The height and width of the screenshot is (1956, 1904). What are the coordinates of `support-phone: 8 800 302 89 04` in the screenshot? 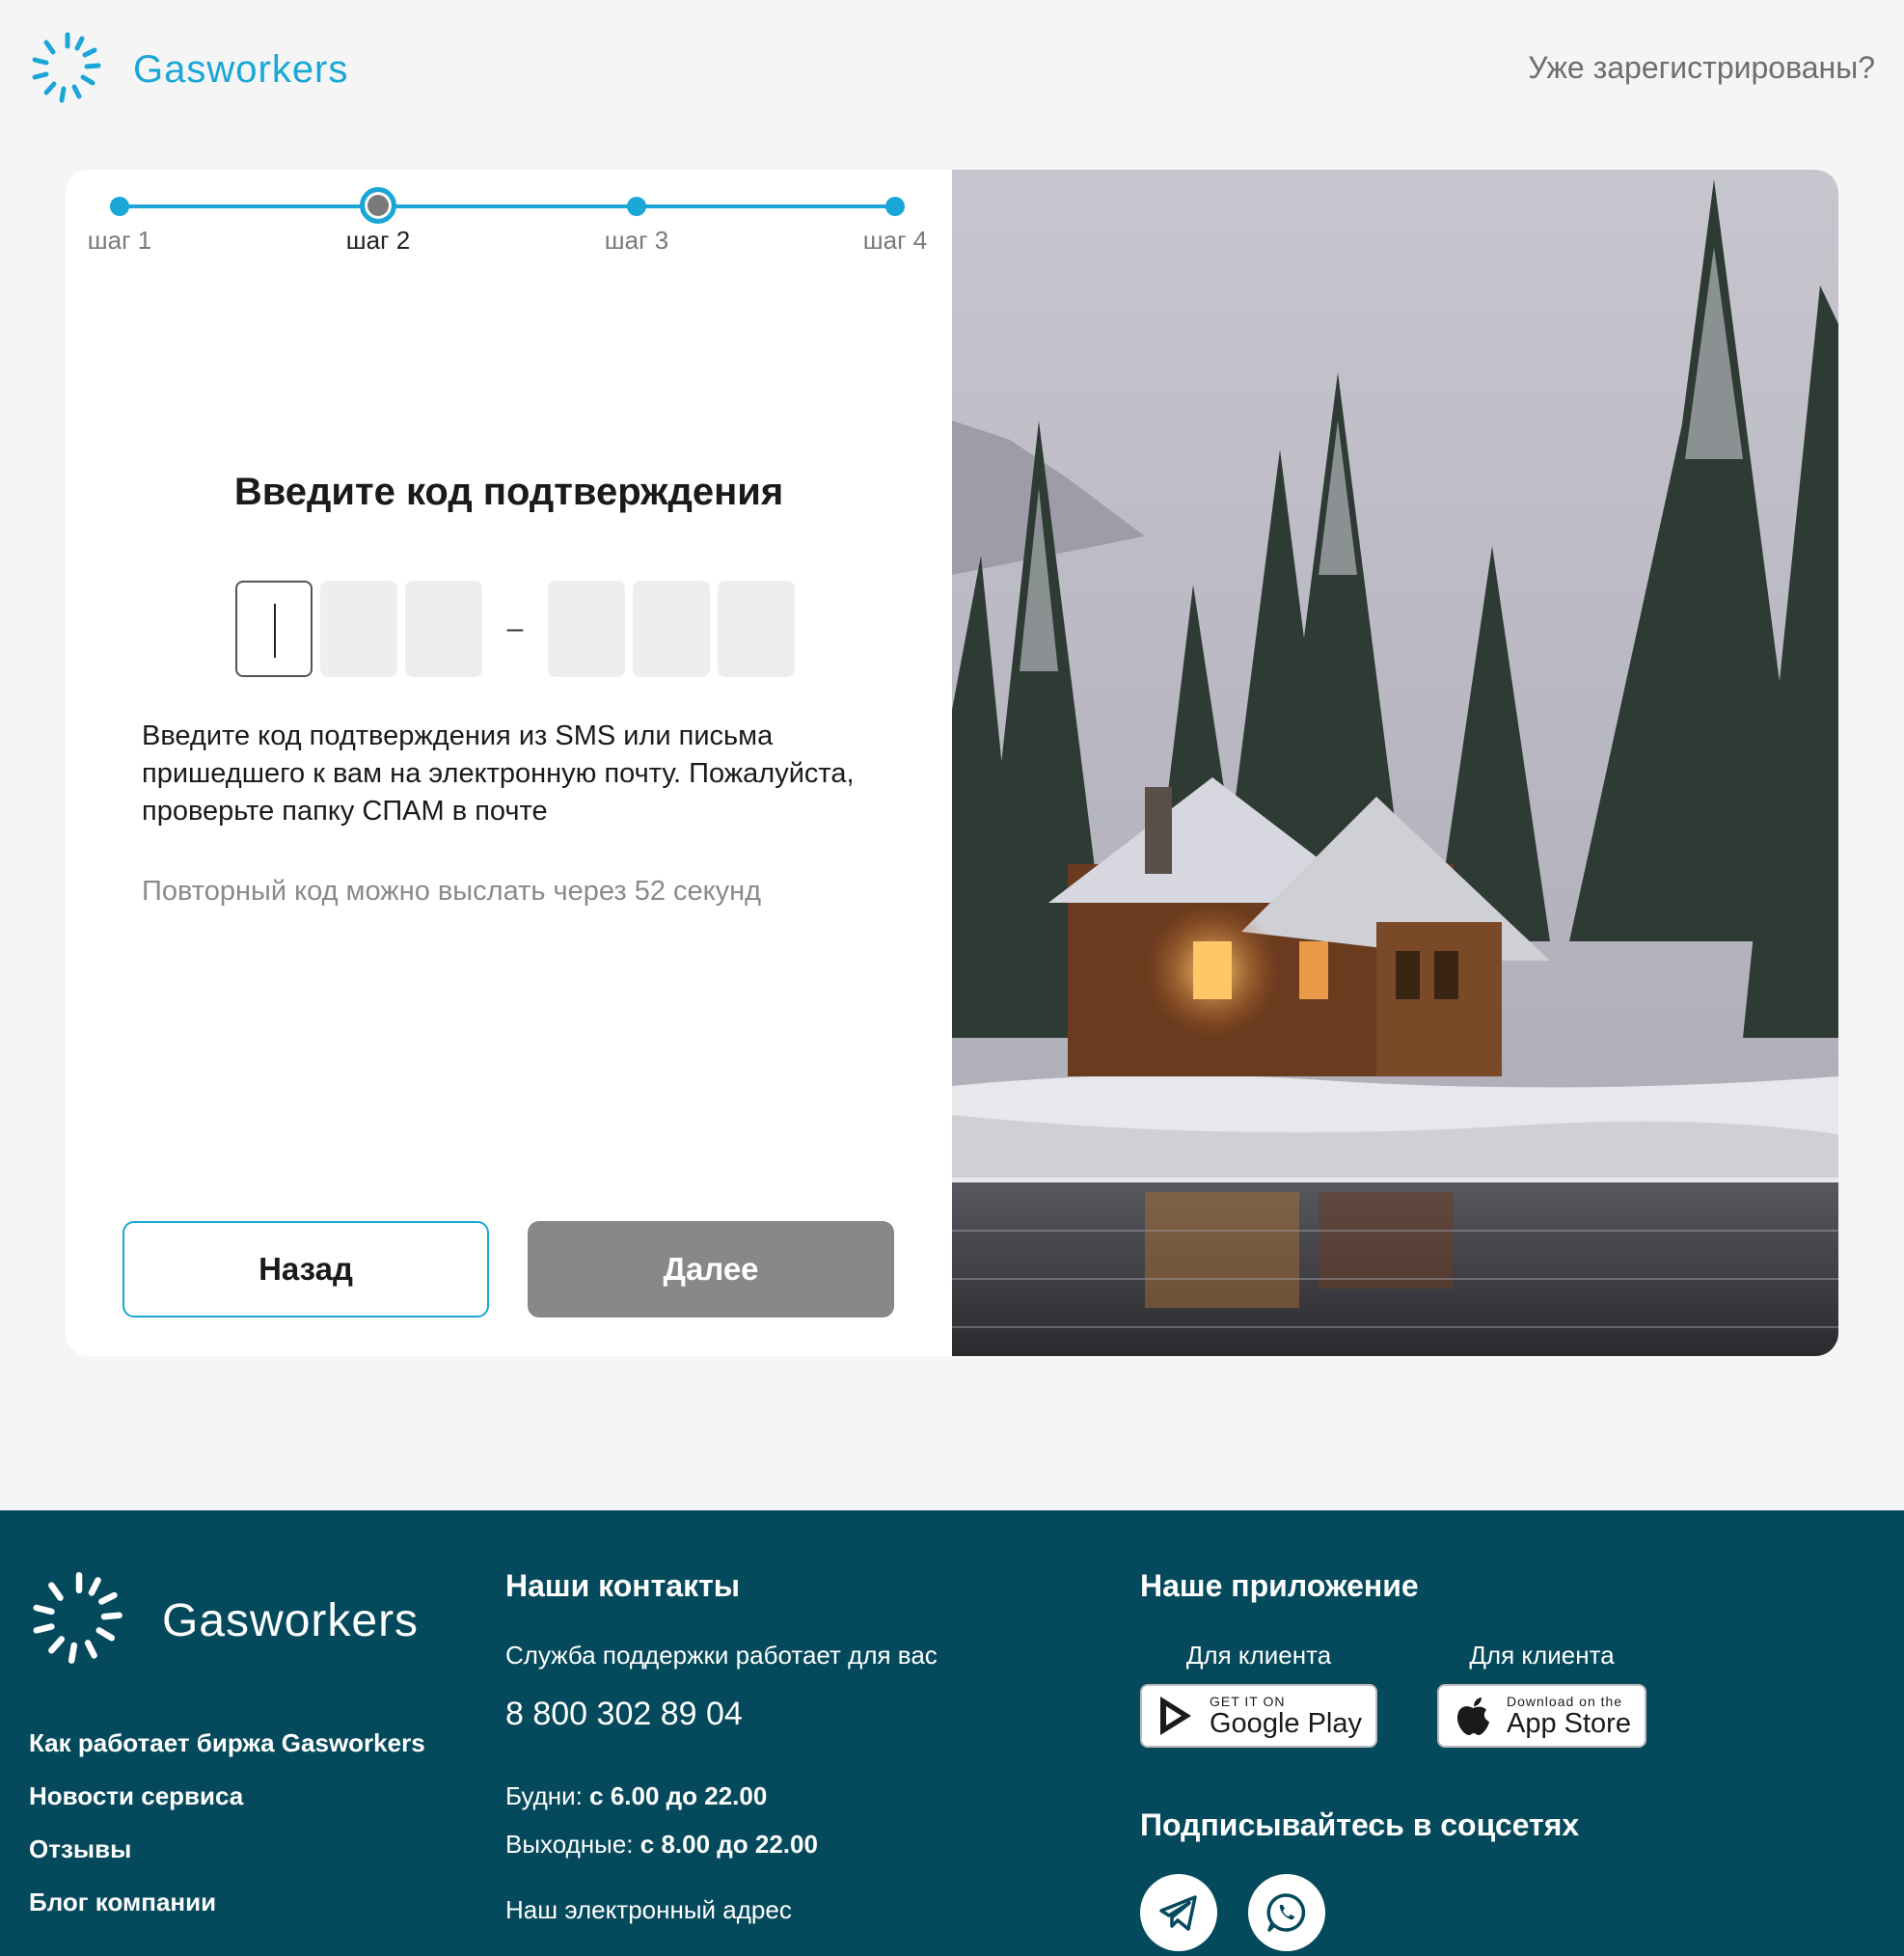 It's located at (721, 1714).